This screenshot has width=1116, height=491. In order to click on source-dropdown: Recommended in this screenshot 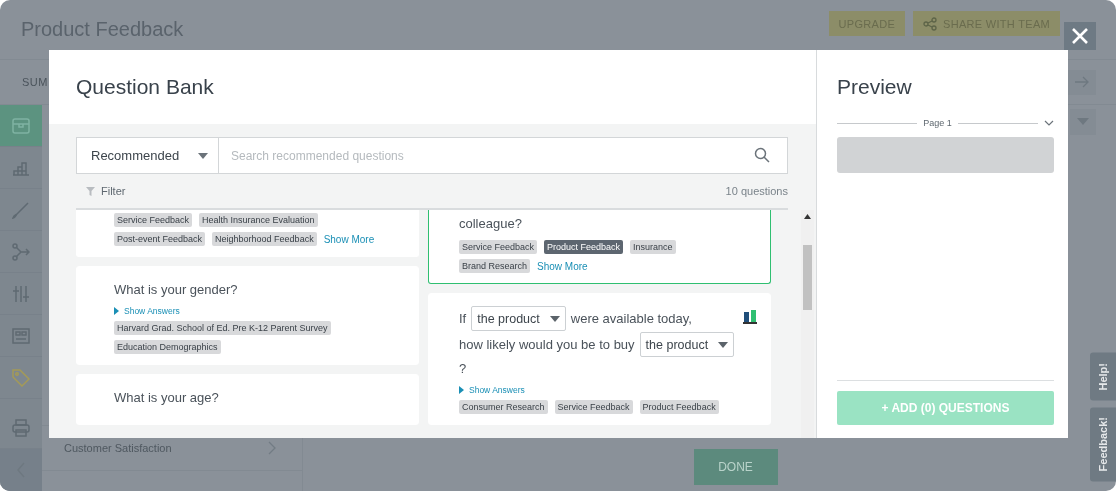, I will do `click(147, 155)`.